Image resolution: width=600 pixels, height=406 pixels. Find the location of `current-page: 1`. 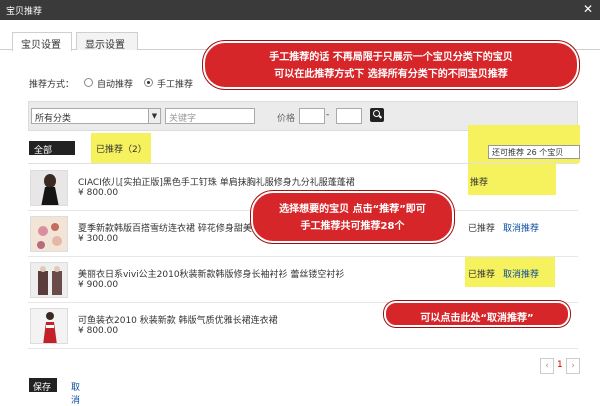

current-page: 1 is located at coordinates (560, 365).